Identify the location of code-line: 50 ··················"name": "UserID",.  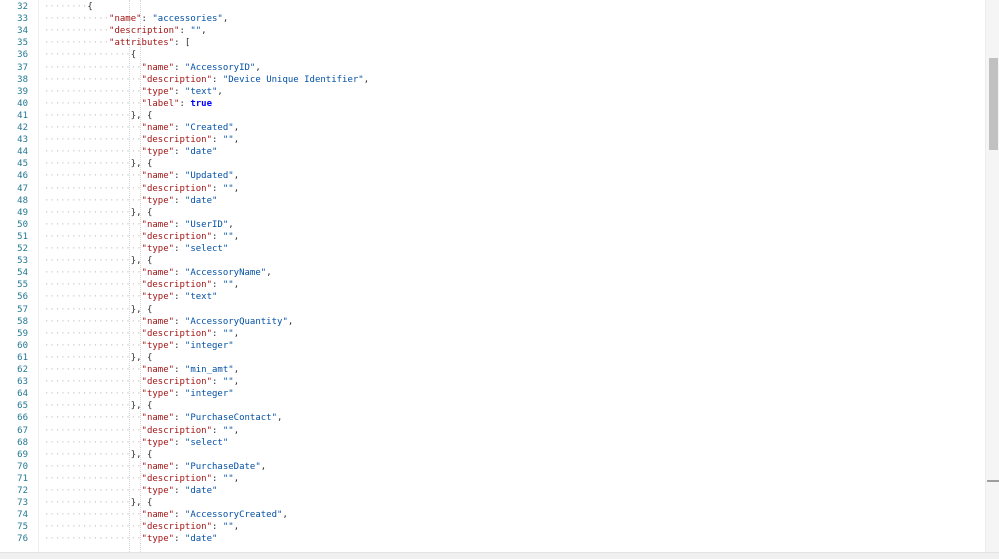
(492, 225).